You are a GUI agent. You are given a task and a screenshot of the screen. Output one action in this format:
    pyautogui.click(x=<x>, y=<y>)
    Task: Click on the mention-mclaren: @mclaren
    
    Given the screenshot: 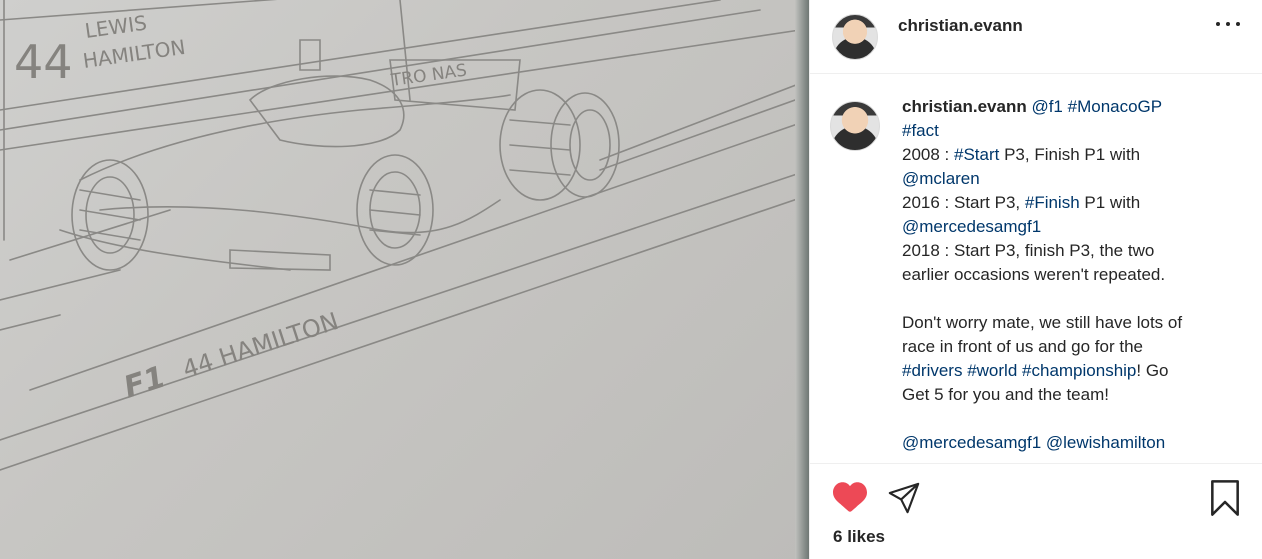 What is the action you would take?
    pyautogui.click(x=941, y=178)
    